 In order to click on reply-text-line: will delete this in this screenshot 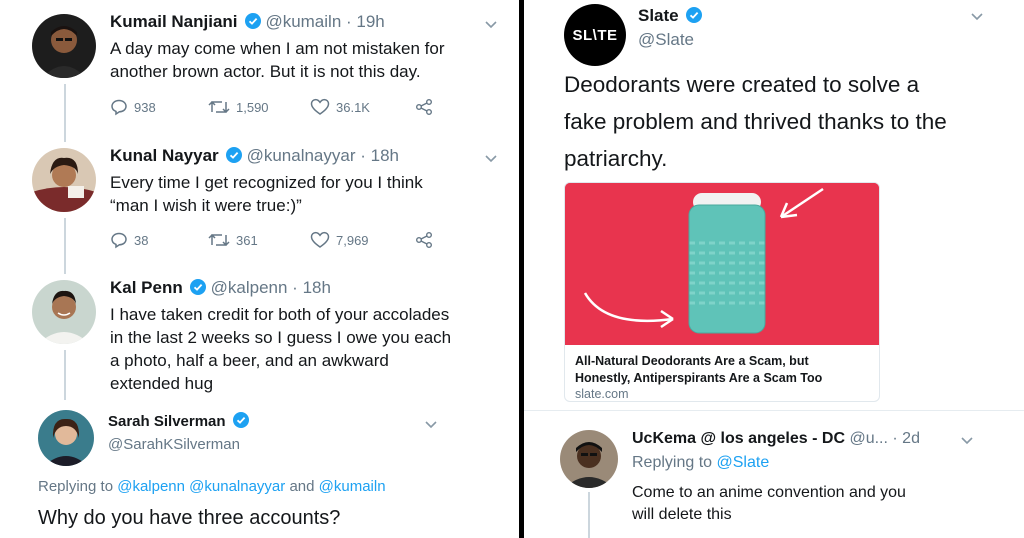, I will do `click(682, 514)`.